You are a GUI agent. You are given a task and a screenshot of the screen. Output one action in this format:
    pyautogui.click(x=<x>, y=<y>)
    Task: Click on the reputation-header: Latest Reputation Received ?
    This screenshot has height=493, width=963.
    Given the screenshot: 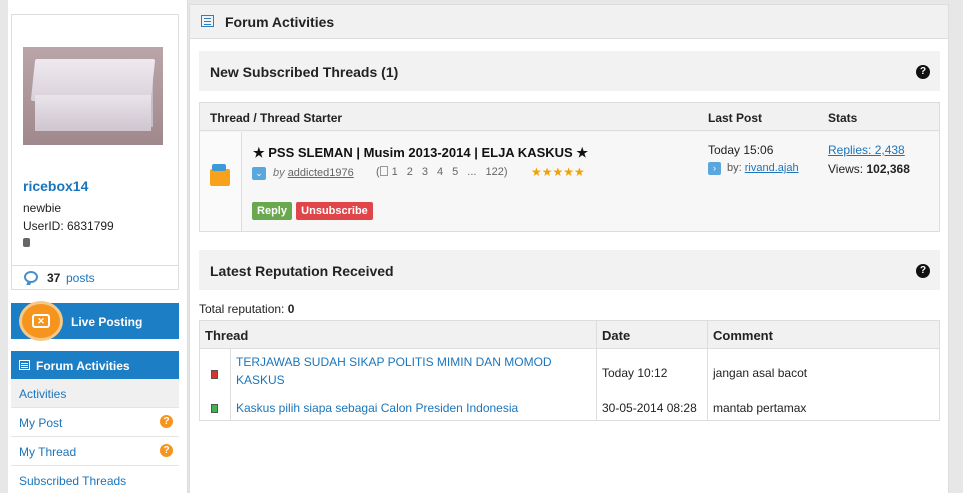 What is the action you would take?
    pyautogui.click(x=569, y=270)
    